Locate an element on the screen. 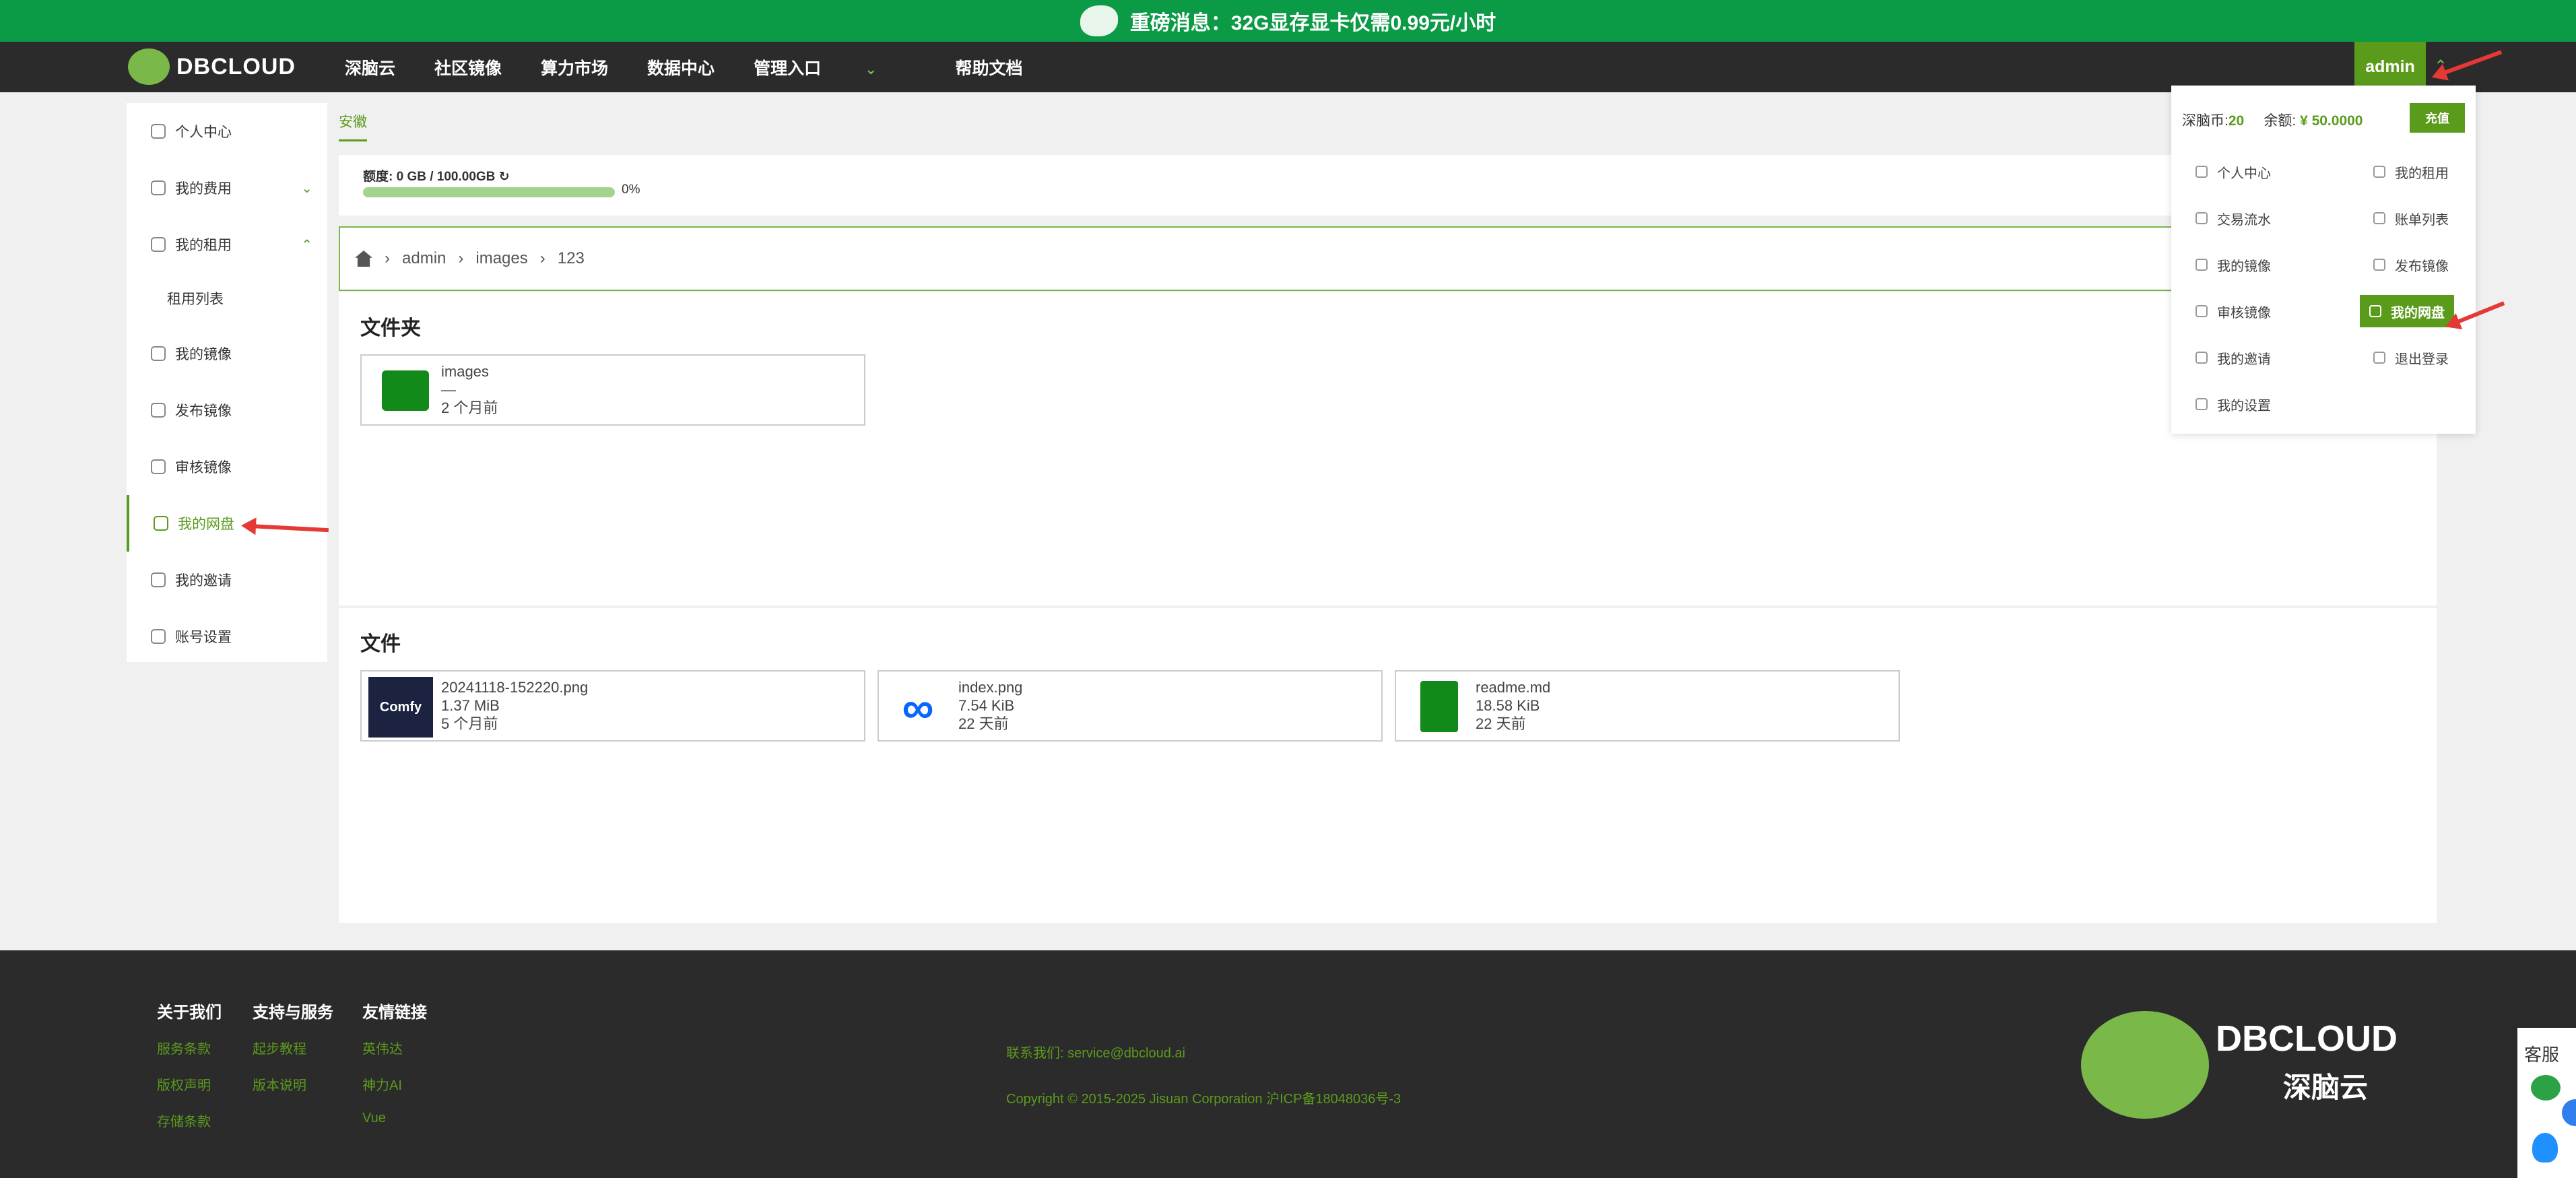  sidebar-item-my-images: 我的镜像 is located at coordinates (227, 353).